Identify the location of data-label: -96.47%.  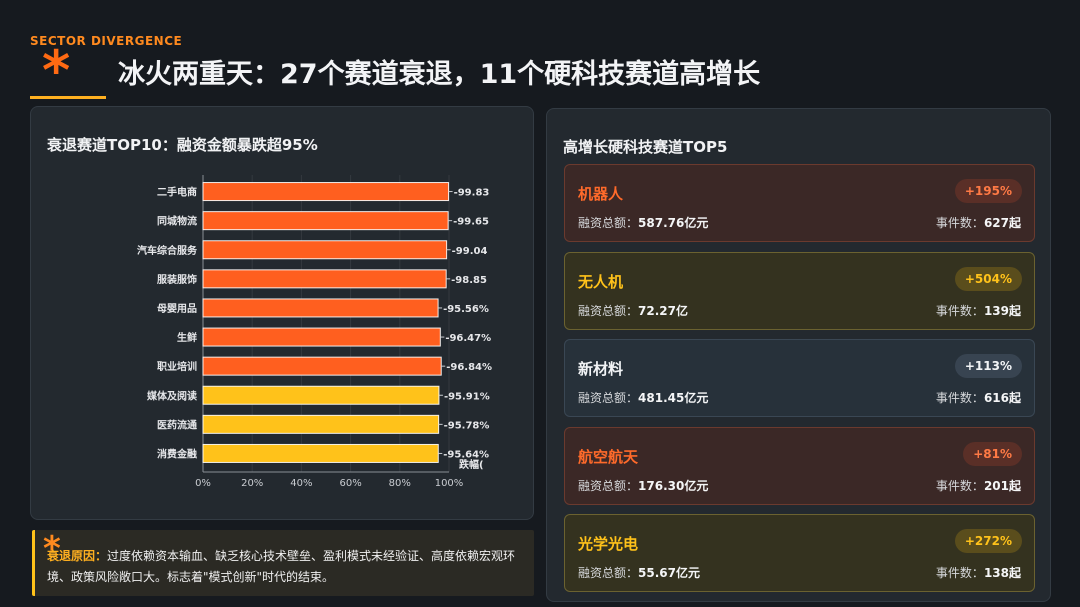
(468, 338).